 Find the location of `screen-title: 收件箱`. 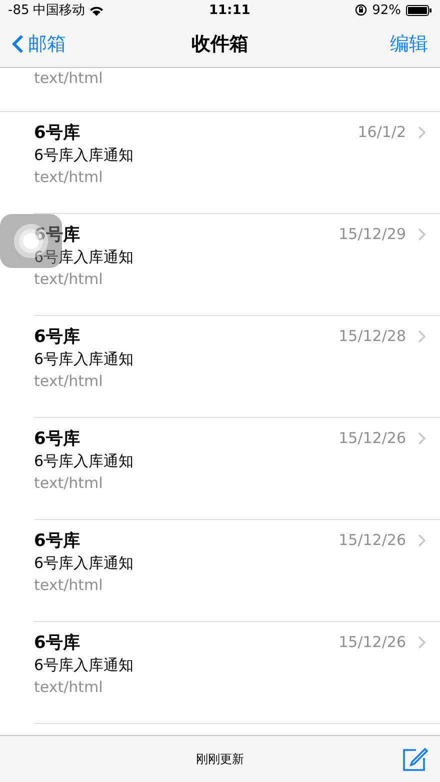

screen-title: 收件箱 is located at coordinates (220, 43).